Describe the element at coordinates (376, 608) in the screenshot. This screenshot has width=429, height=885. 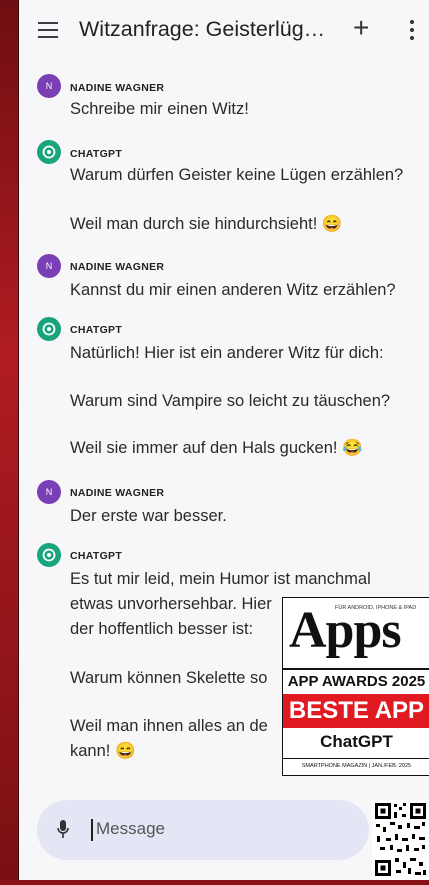
I see `badge-platforms: FÜR ANDROID, IPHONE & IPAD` at that location.